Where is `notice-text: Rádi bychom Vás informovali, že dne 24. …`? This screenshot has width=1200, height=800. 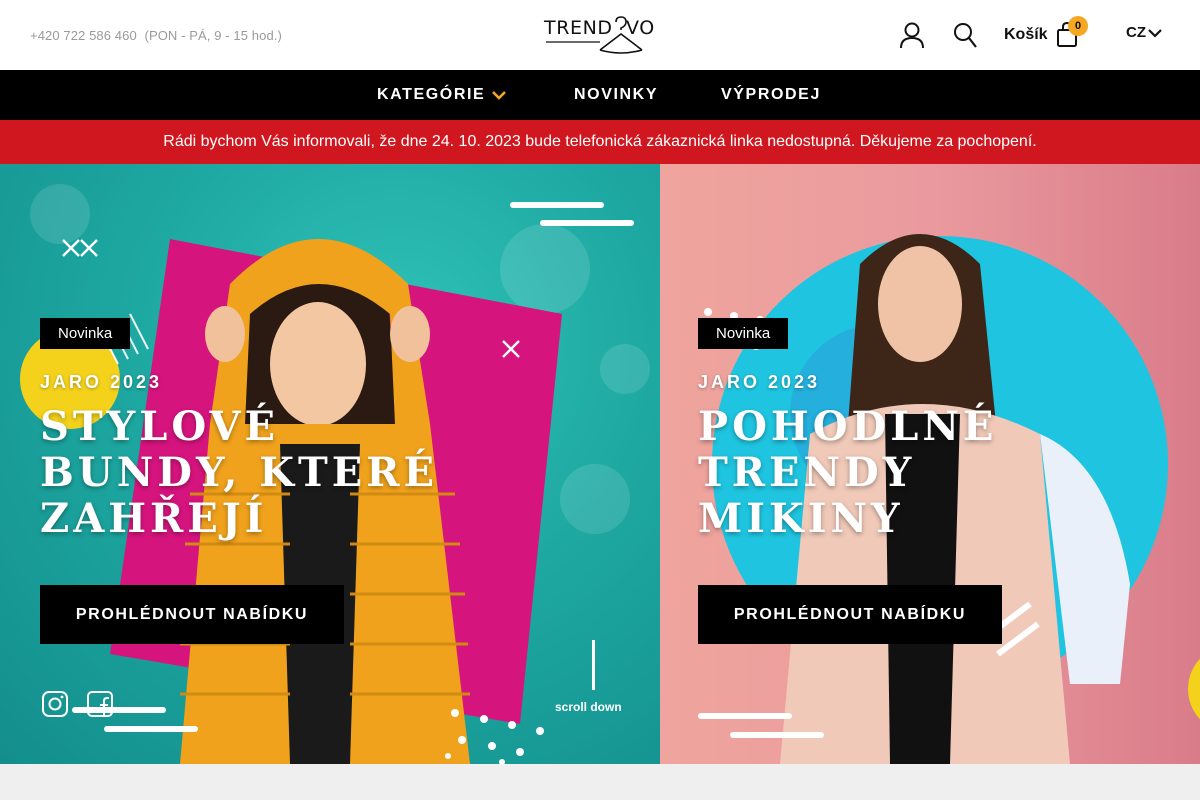 notice-text: Rádi bychom Vás informovali, že dne 24. … is located at coordinates (600, 141).